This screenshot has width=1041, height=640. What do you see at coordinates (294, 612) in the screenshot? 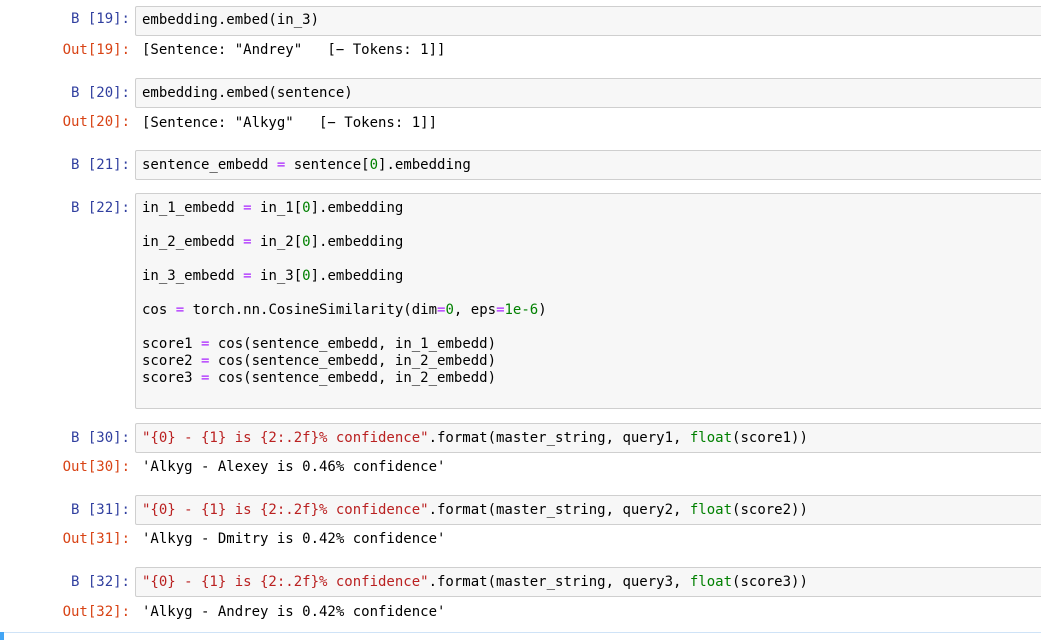
I see `cell-output-32: 'Alkyg - Andrey is 0.42% confidence'` at bounding box center [294, 612].